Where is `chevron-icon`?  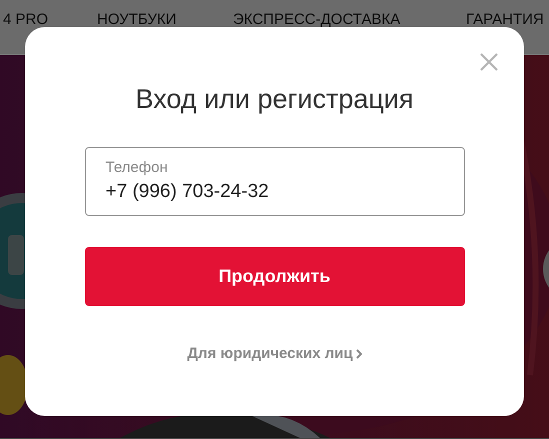 chevron-icon is located at coordinates (359, 353).